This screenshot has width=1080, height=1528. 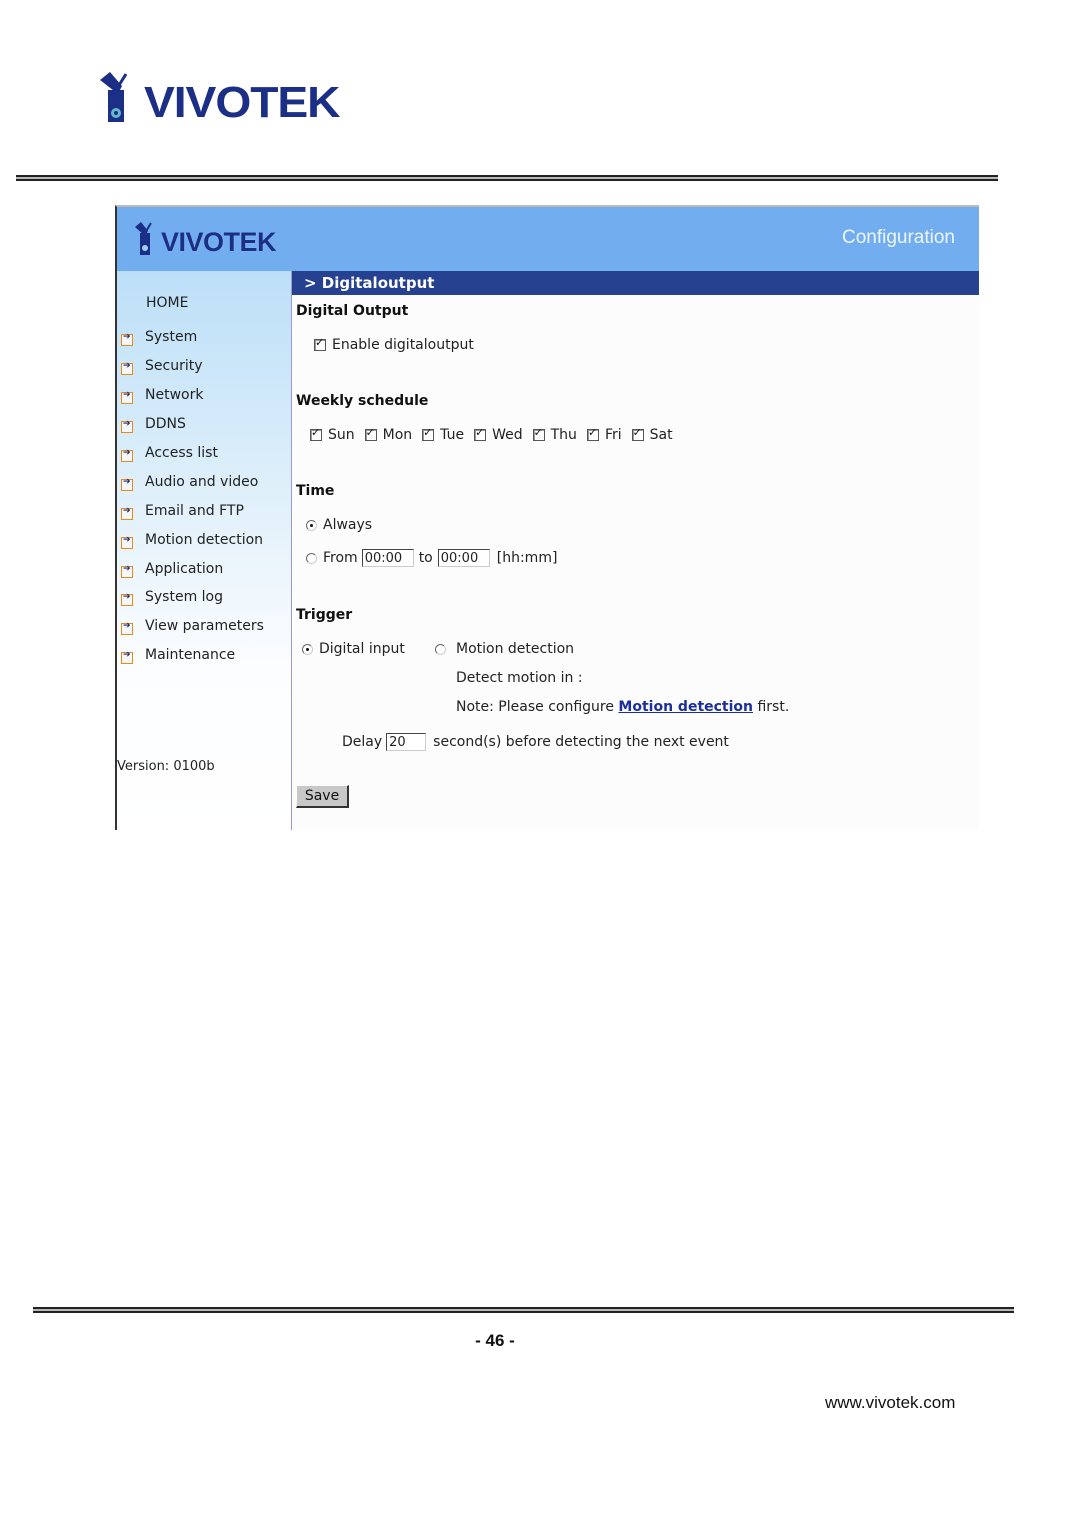 What do you see at coordinates (388, 434) in the screenshot?
I see `day-mon: Mon` at bounding box center [388, 434].